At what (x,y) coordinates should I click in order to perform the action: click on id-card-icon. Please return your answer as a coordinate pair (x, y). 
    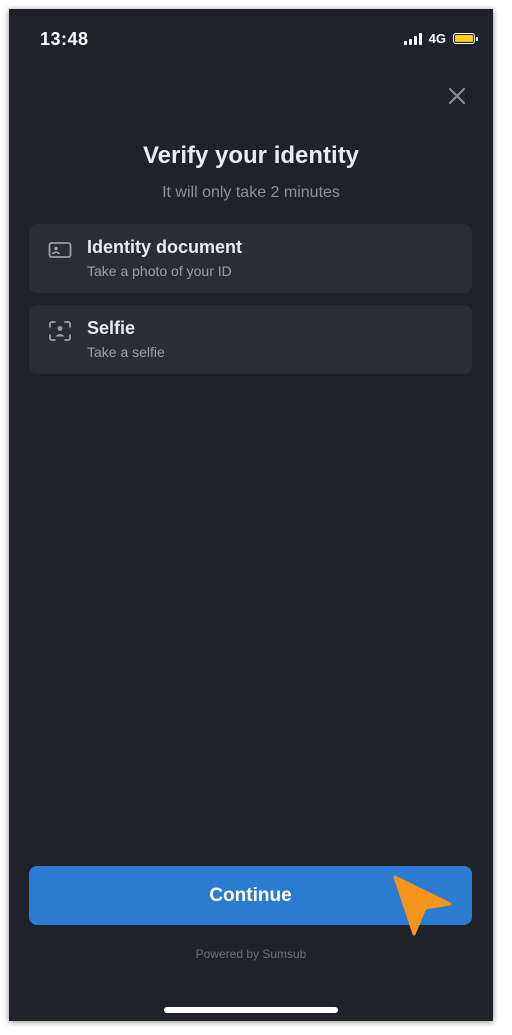
    Looking at the image, I should click on (60, 250).